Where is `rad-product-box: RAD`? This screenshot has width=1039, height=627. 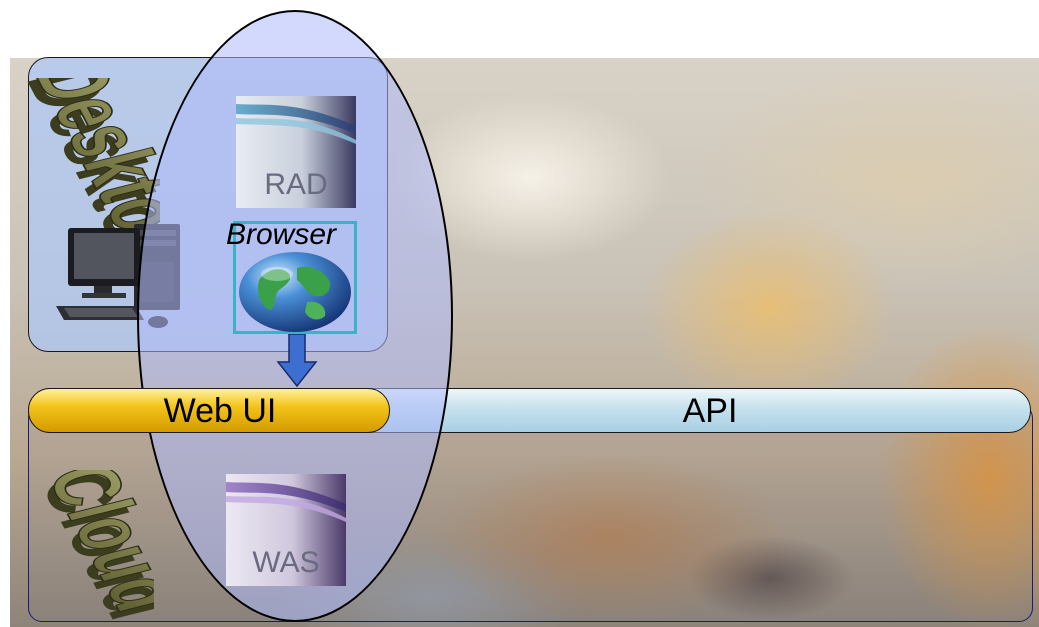 rad-product-box: RAD is located at coordinates (296, 152).